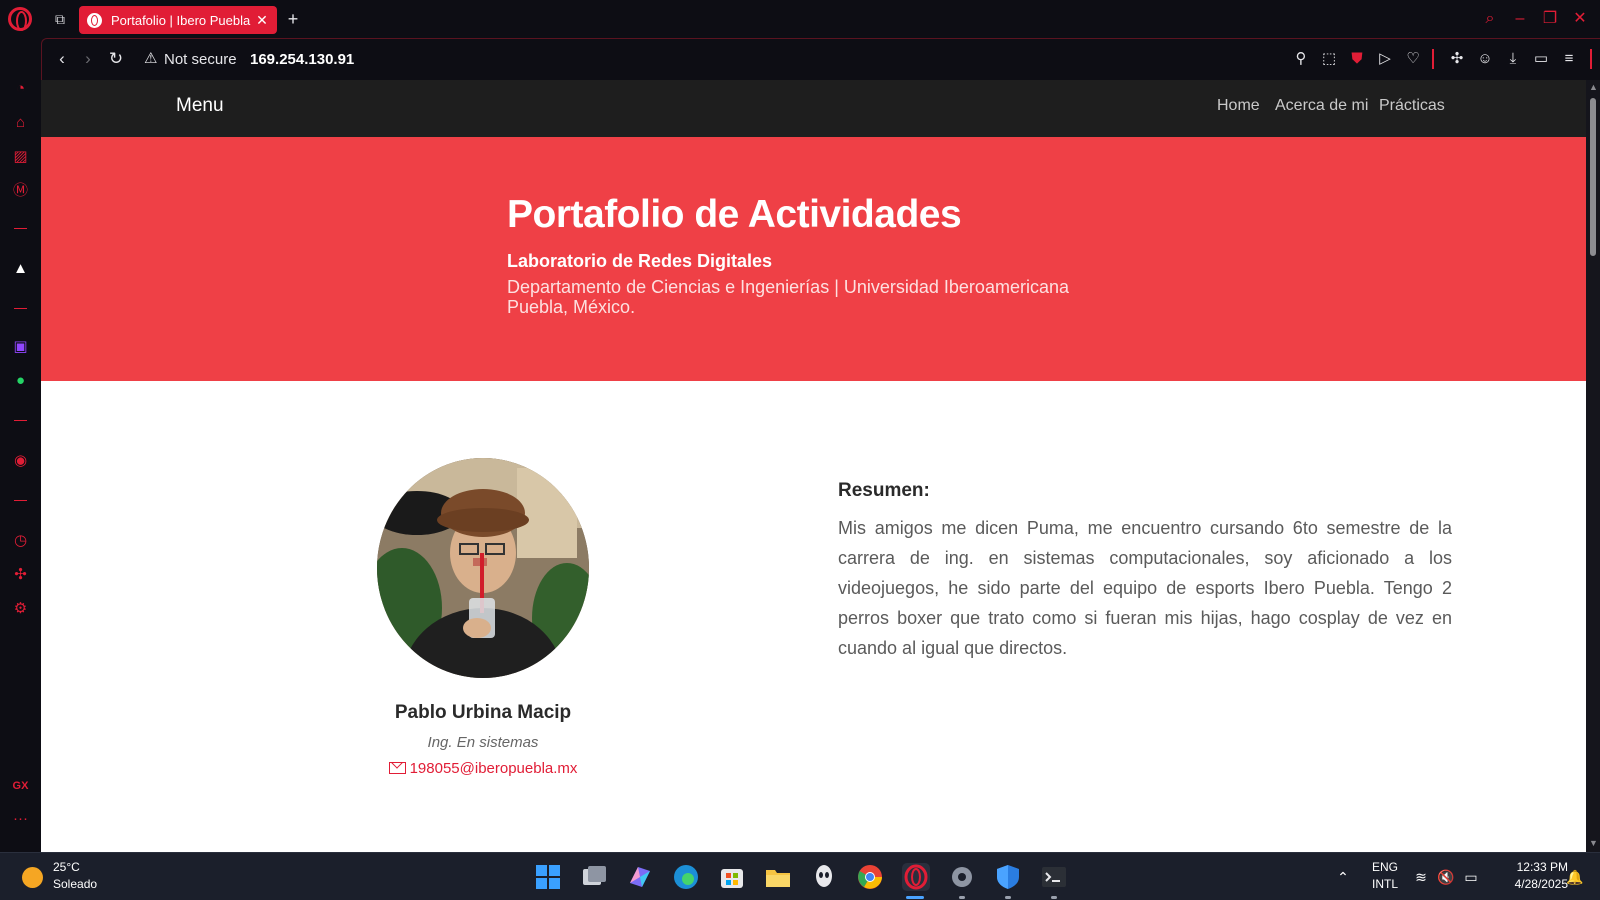 The height and width of the screenshot is (900, 1600). I want to click on settings-gear-icon: ⚙, so click(20, 608).